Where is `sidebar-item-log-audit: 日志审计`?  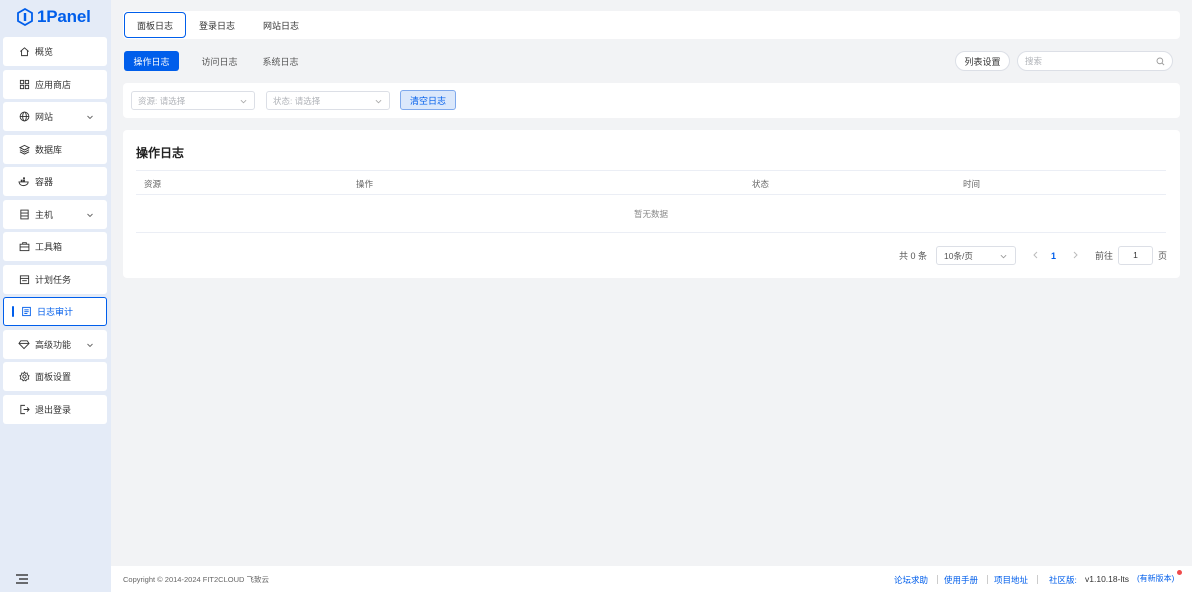
sidebar-item-log-audit: 日志审计 is located at coordinates (55, 311).